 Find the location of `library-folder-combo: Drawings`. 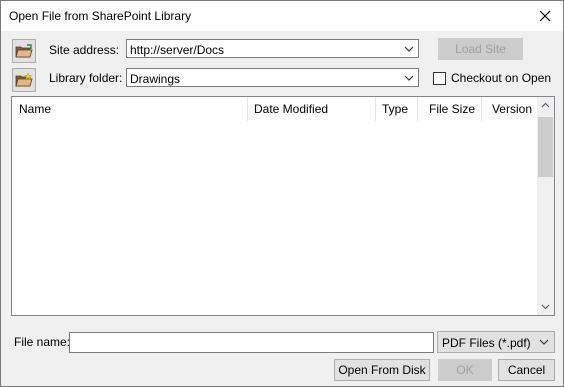

library-folder-combo: Drawings is located at coordinates (272, 77).